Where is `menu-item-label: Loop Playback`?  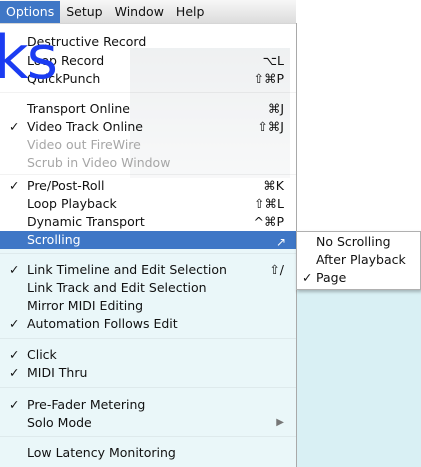 menu-item-label: Loop Playback is located at coordinates (72, 203).